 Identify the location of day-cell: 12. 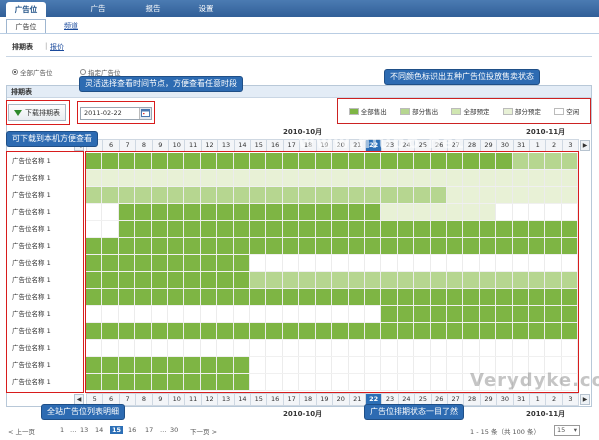
(209, 145).